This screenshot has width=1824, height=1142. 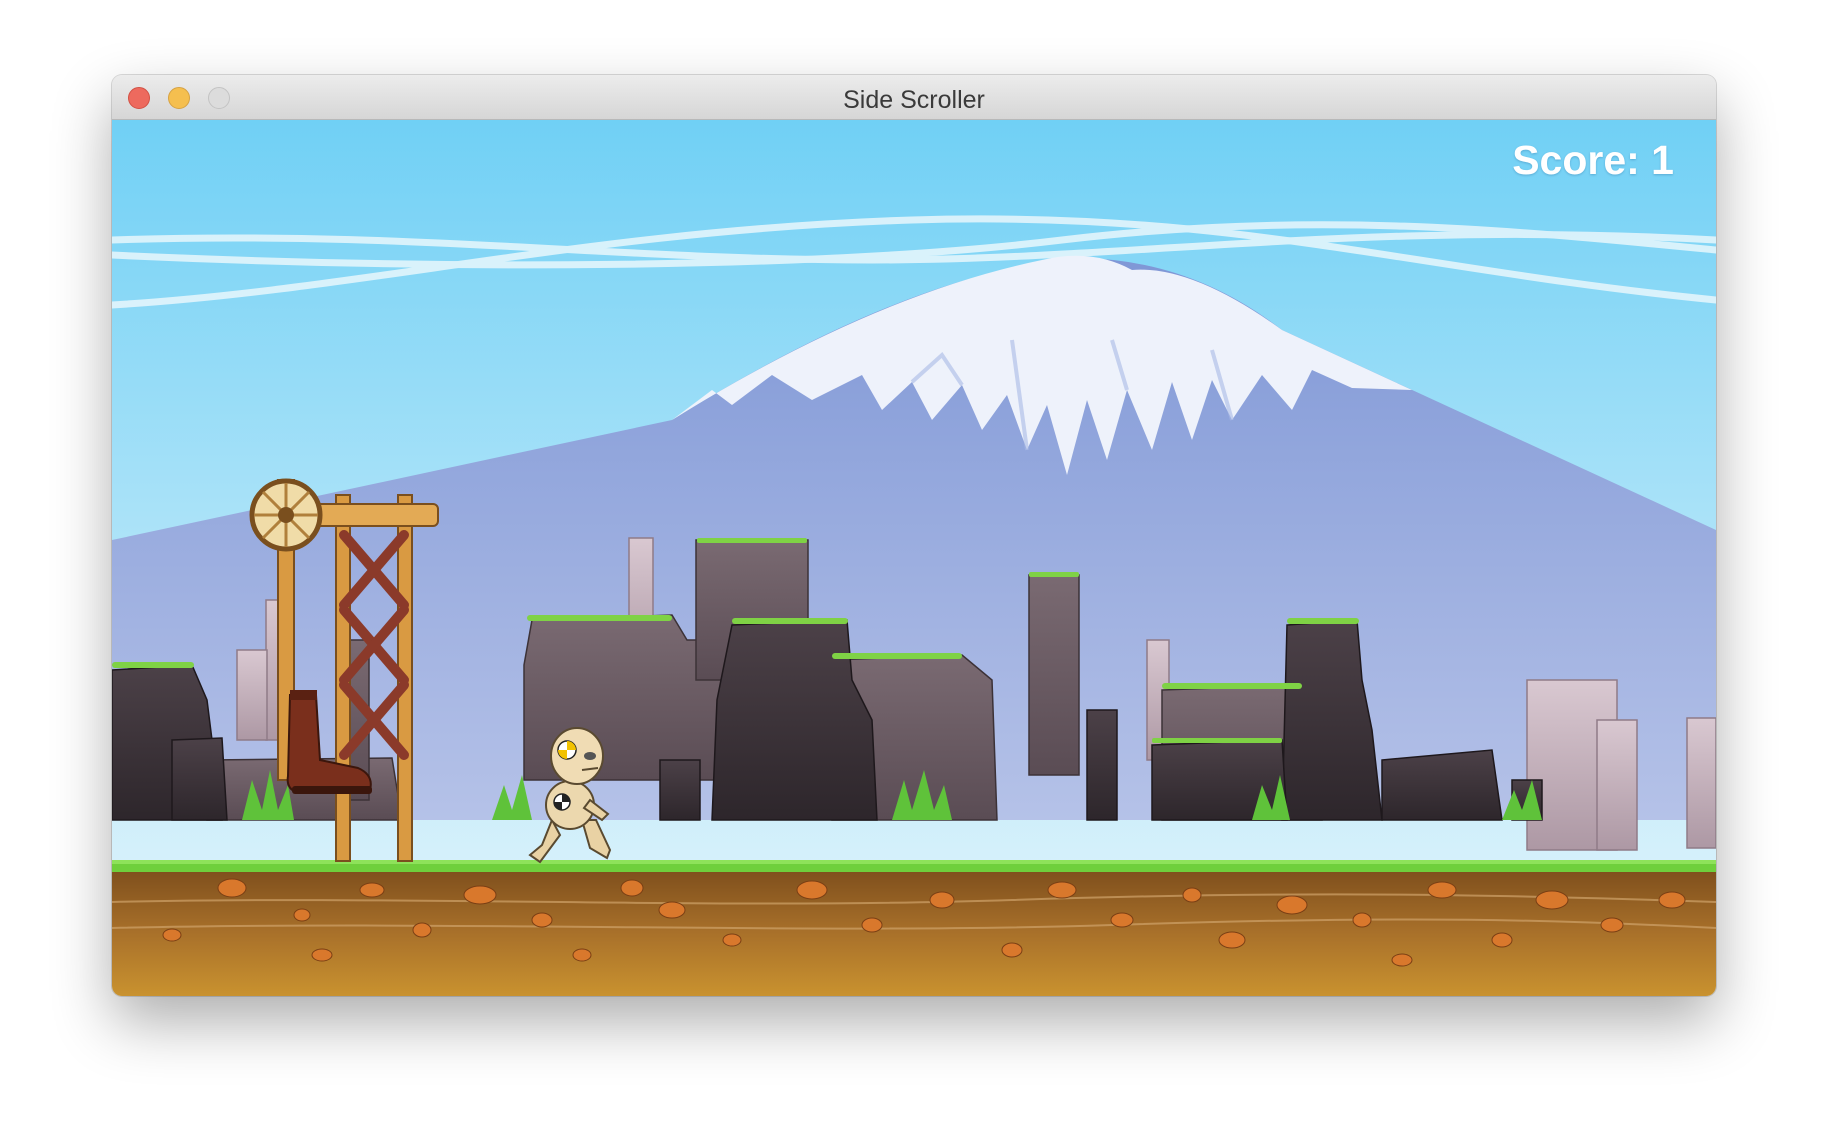 I want to click on title-bar: Side Scroller, so click(x=914, y=97).